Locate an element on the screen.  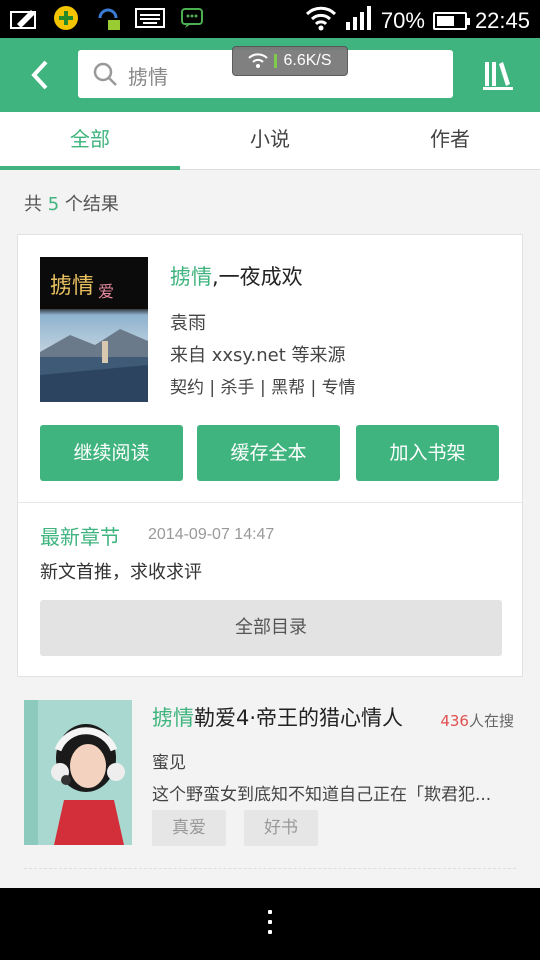
overflow-menu-icon is located at coordinates (270, 925).